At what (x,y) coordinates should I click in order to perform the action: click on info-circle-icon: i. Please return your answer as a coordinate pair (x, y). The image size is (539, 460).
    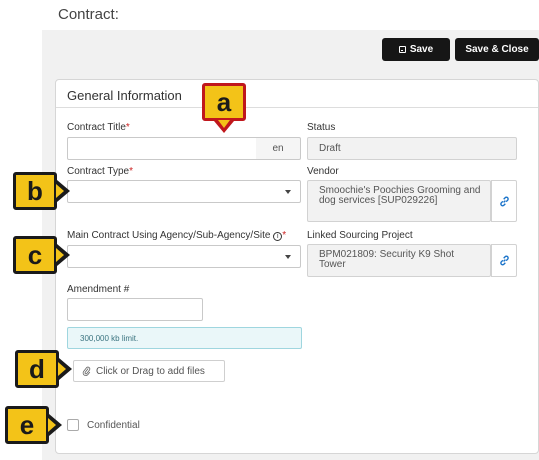
    Looking at the image, I should click on (278, 236).